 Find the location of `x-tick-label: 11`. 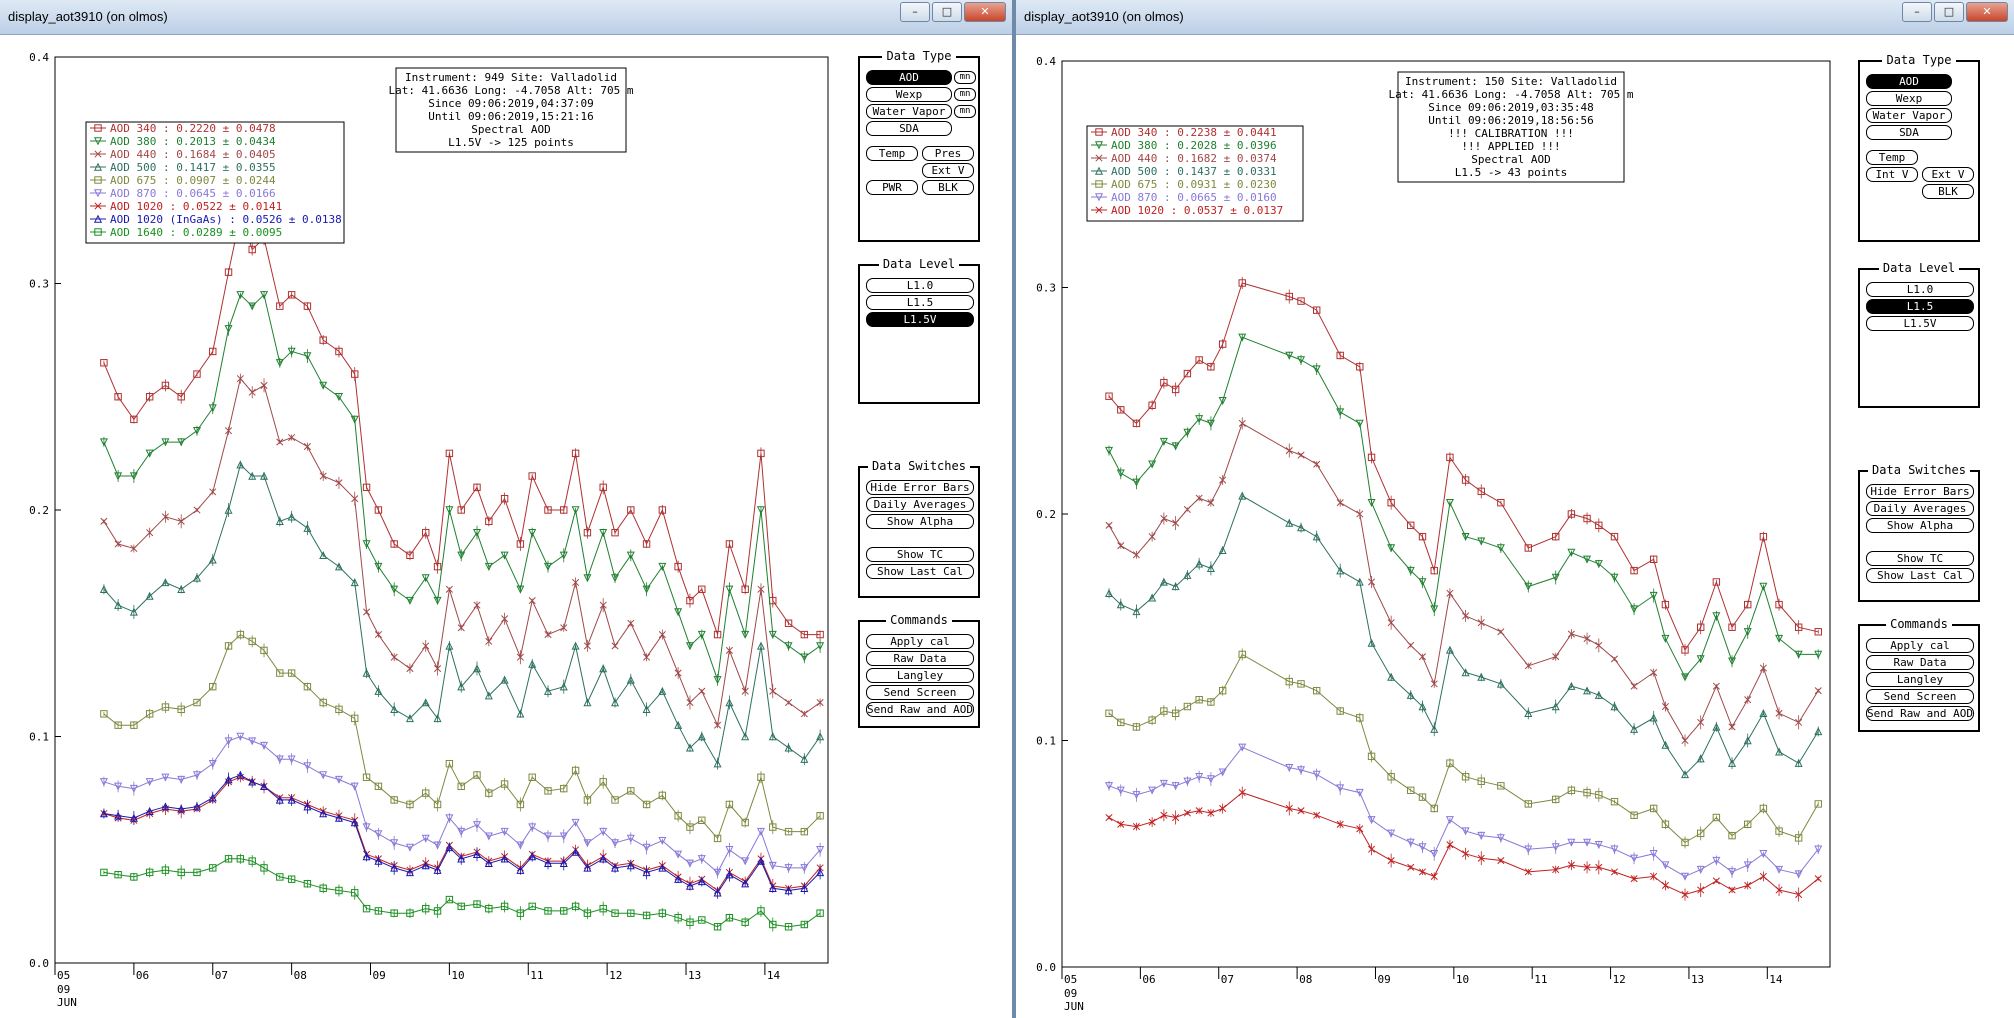

x-tick-label: 11 is located at coordinates (536, 975).